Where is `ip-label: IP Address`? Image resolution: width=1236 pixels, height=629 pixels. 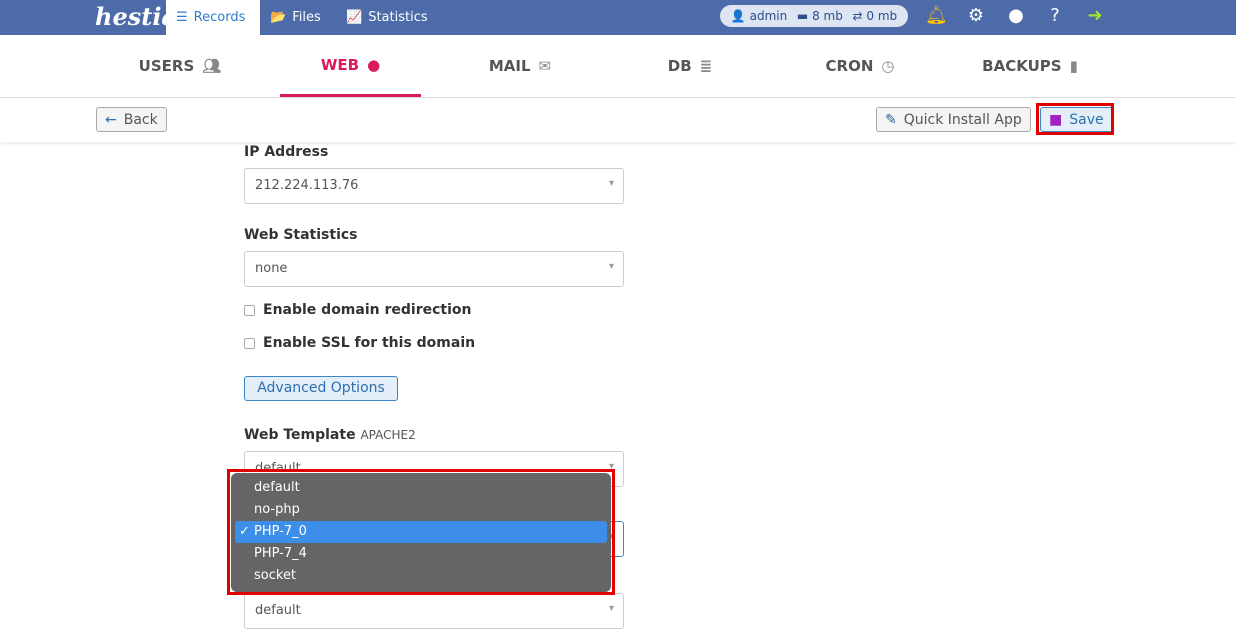 ip-label: IP Address is located at coordinates (286, 152).